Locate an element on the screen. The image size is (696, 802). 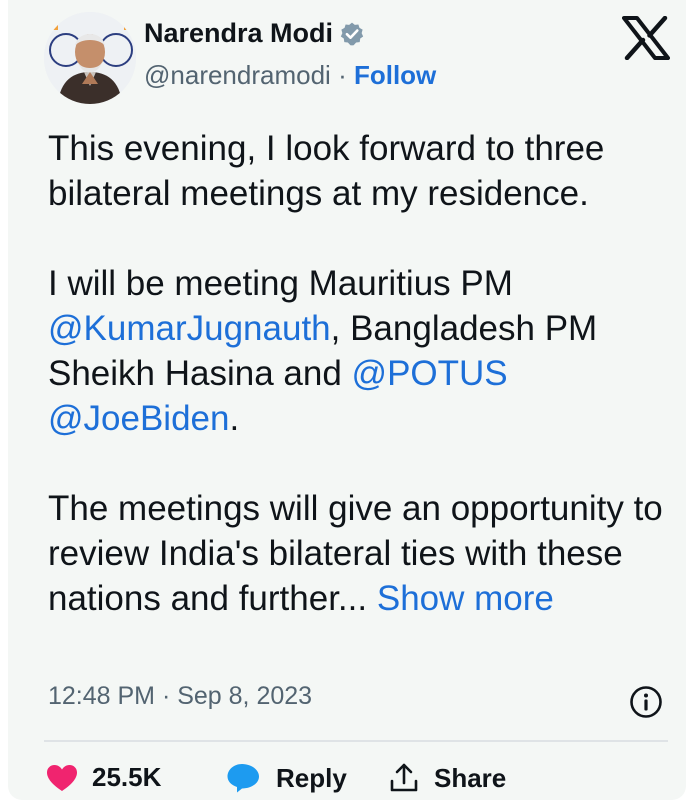
mention-kumarjugnauth: @KumarJugnauth is located at coordinates (189, 328).